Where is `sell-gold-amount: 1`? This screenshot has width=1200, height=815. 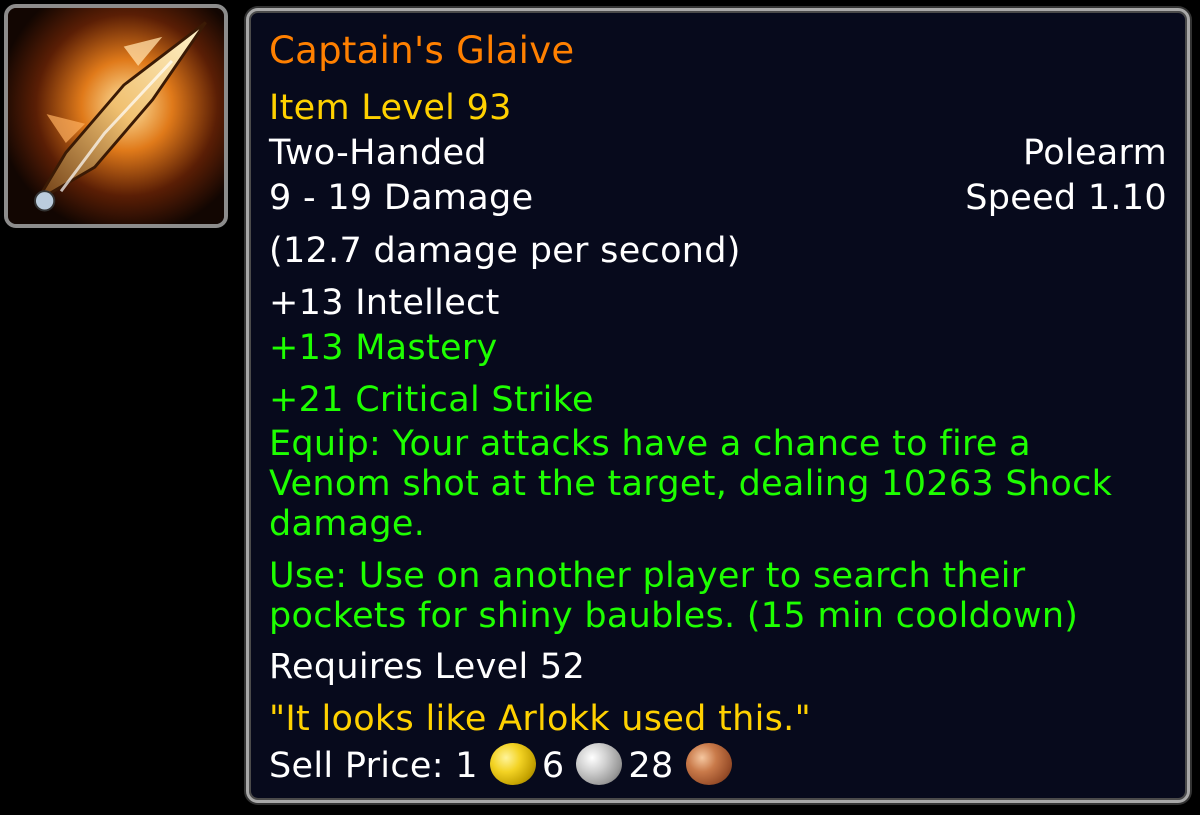
sell-gold-amount: 1 is located at coordinates (466, 766).